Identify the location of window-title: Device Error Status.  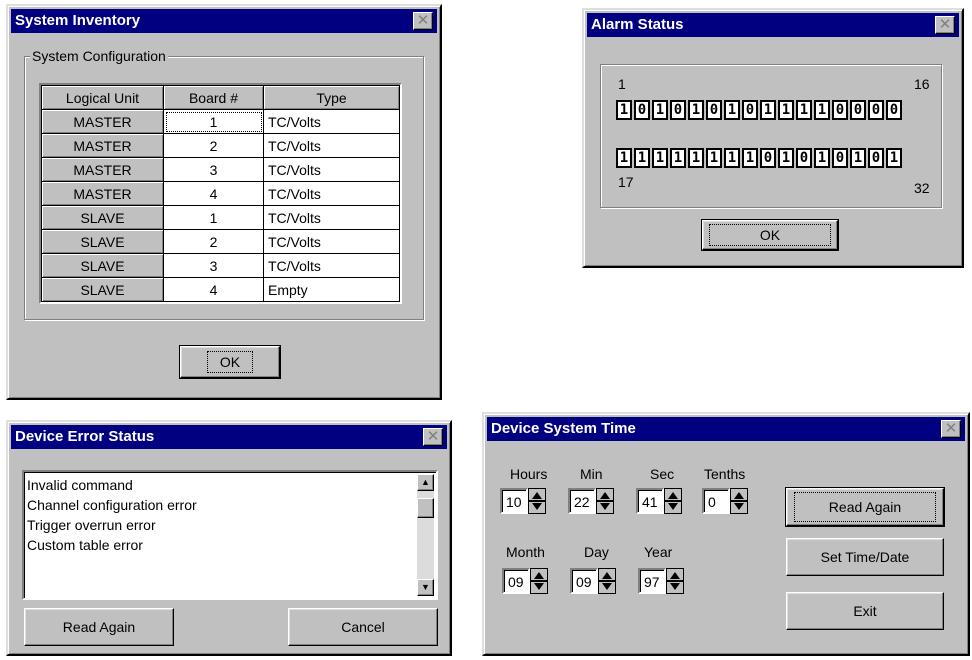
(85, 436).